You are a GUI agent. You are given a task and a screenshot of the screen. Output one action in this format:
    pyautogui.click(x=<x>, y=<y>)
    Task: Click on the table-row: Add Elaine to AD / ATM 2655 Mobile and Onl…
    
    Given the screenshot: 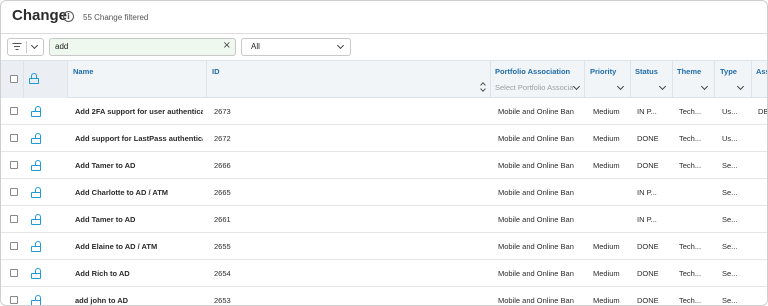 What is the action you would take?
    pyautogui.click(x=384, y=246)
    